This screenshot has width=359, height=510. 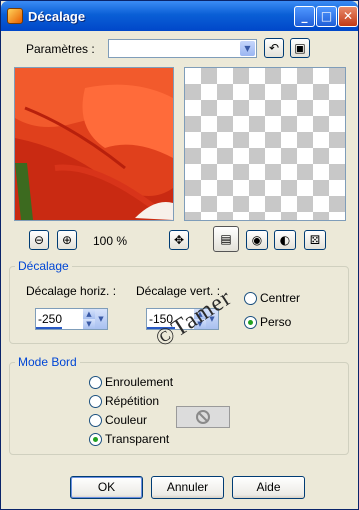 What do you see at coordinates (137, 439) in the screenshot?
I see `radio-transparent-label: Transparent` at bounding box center [137, 439].